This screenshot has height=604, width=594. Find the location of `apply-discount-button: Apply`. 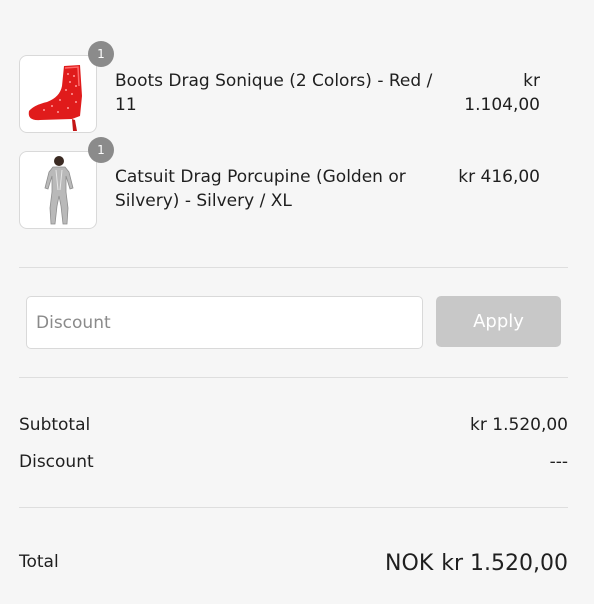

apply-discount-button: Apply is located at coordinates (498, 321).